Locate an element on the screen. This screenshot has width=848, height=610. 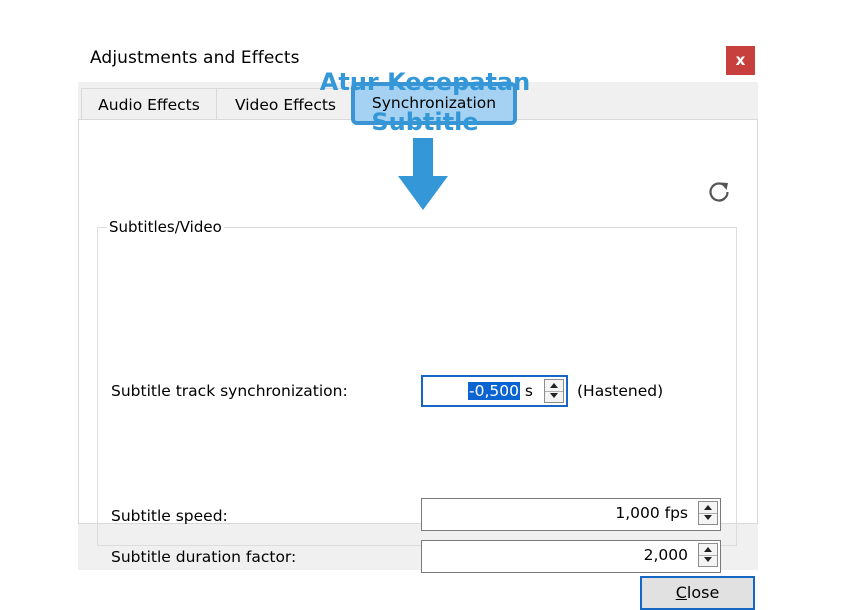
down-arrow-icon is located at coordinates (423, 174).